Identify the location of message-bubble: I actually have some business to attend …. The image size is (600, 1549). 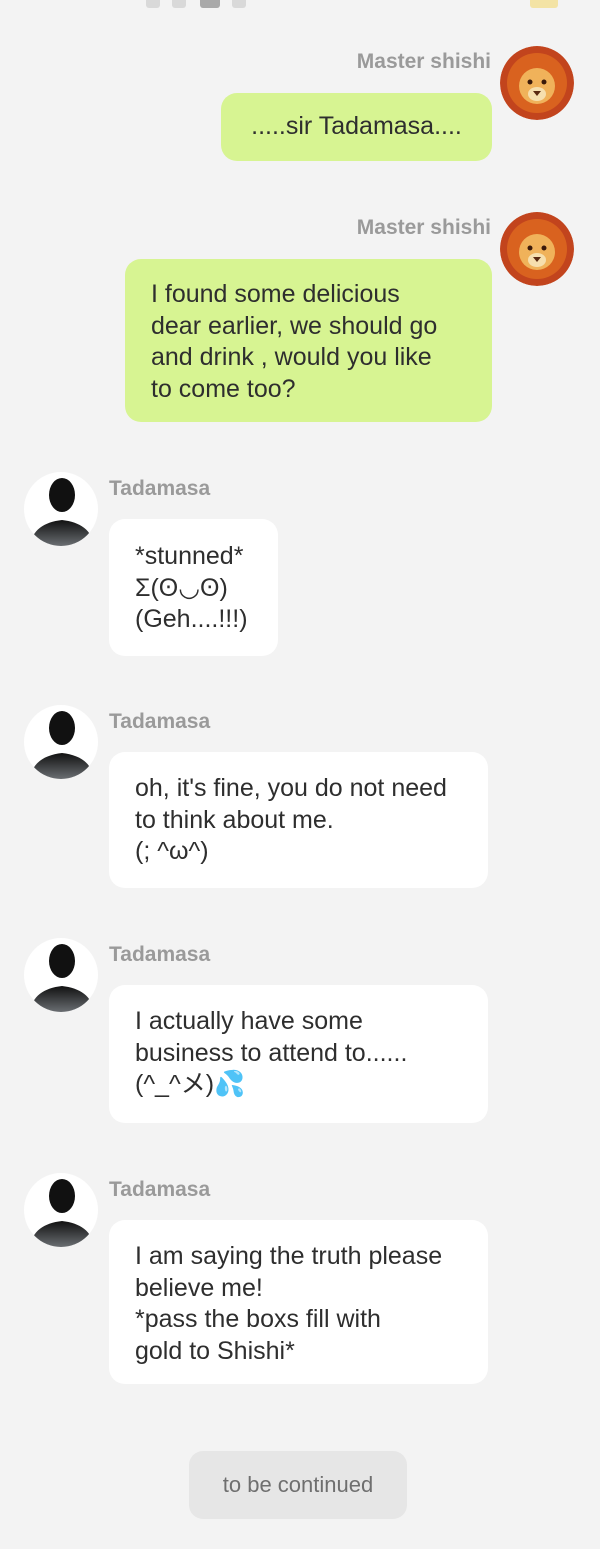
(298, 1054).